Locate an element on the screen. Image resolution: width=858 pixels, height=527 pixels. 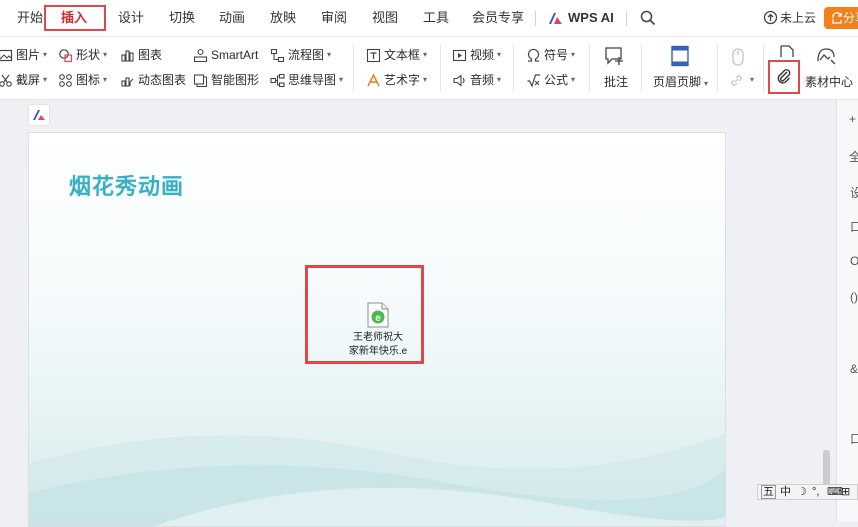
menu-review: 审阅 is located at coordinates (334, 18).